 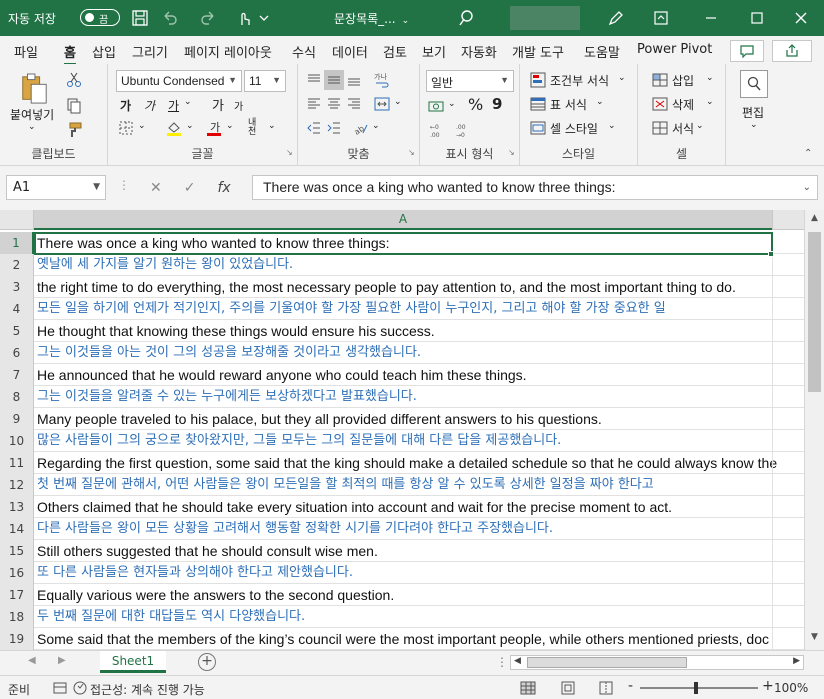 What do you see at coordinates (17, 639) in the screenshot?
I see `row-header: 19` at bounding box center [17, 639].